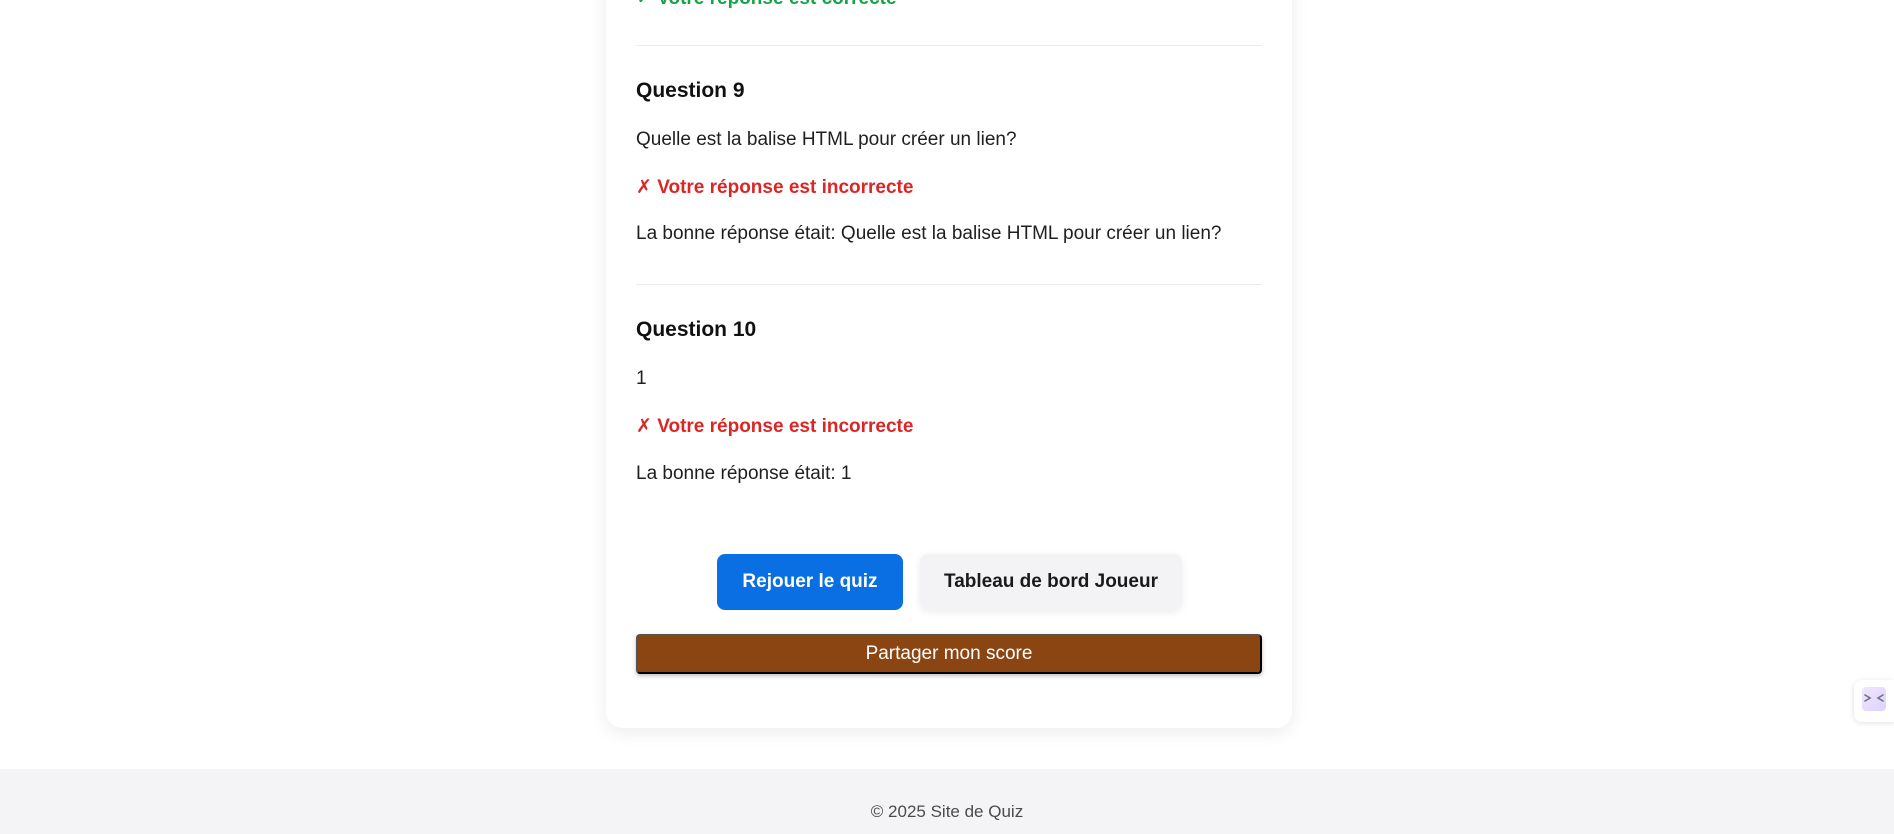 This screenshot has width=1894, height=834. I want to click on previous-question-result: ✓ Votre réponse est correcte, so click(766, 5).